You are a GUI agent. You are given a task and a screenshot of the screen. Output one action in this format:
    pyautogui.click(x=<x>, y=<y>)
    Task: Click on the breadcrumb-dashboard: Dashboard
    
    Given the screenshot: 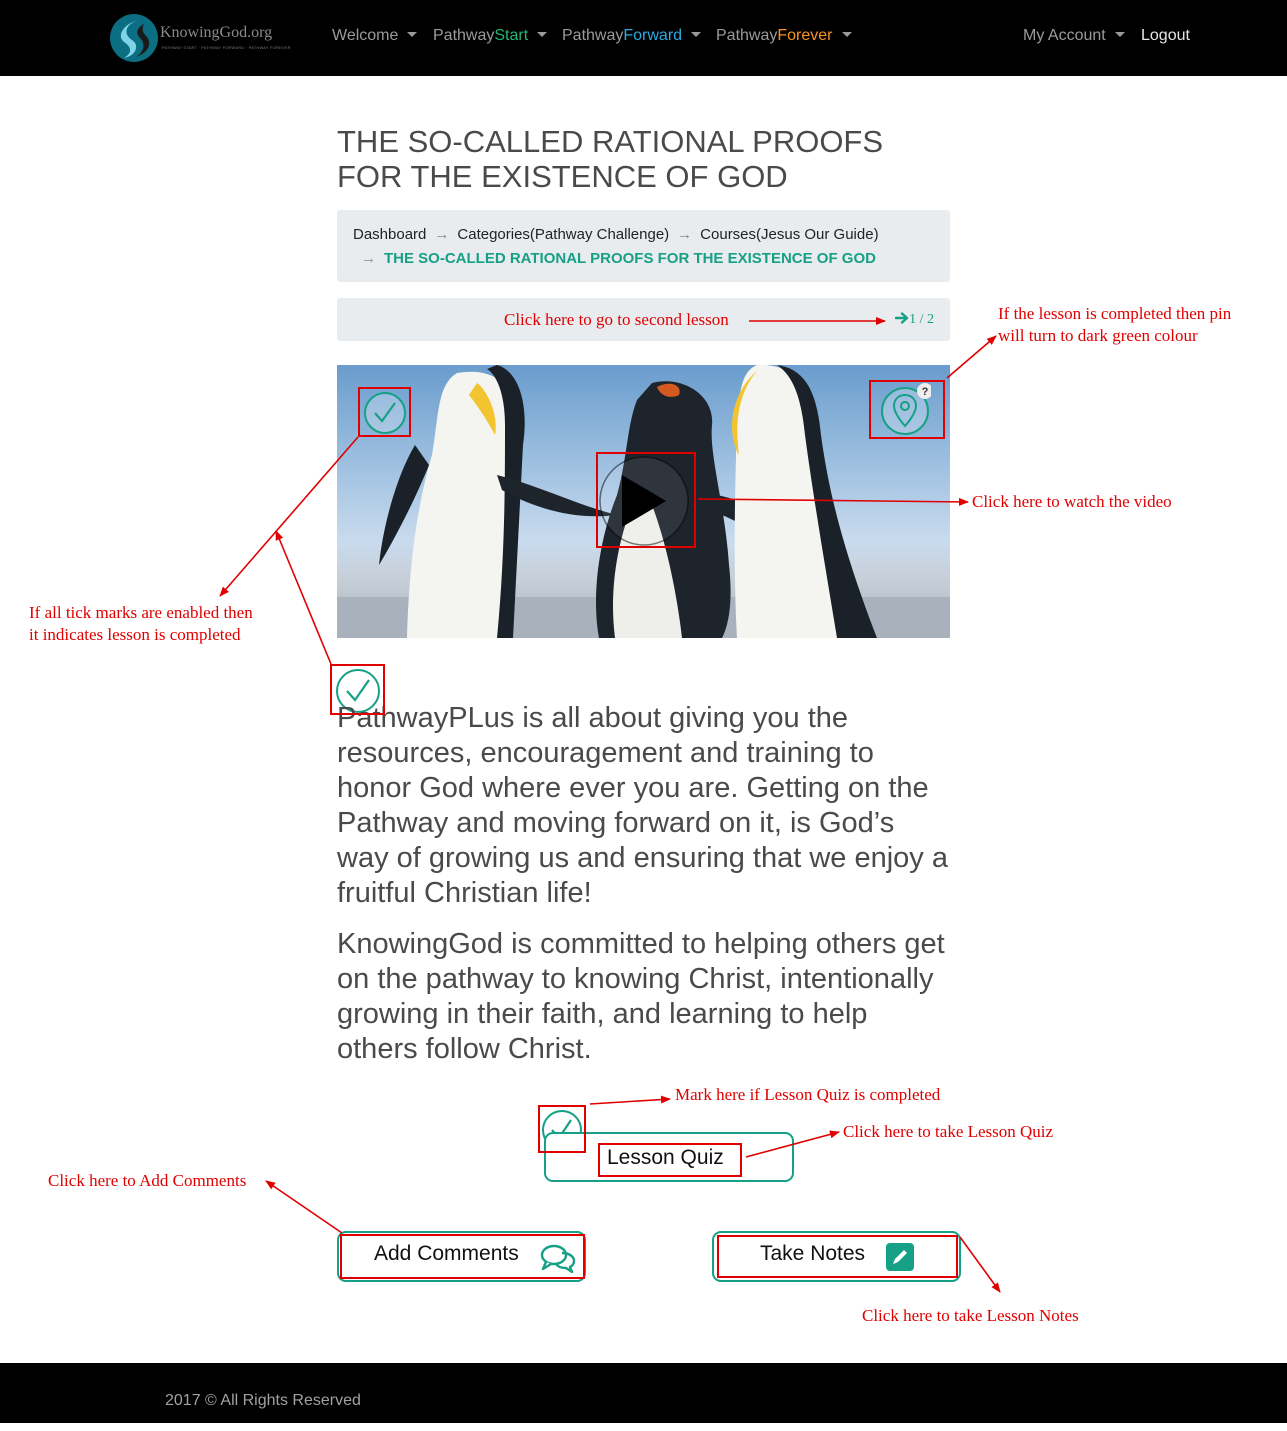 What is the action you would take?
    pyautogui.click(x=389, y=234)
    